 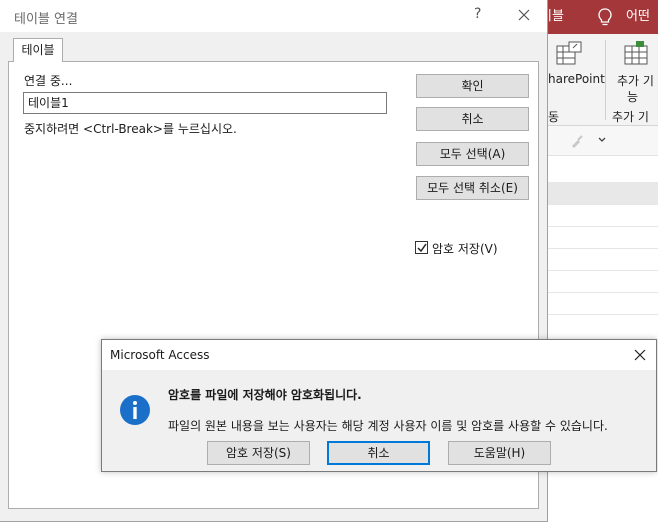 What do you see at coordinates (477, 14) in the screenshot?
I see `help-button: ?` at bounding box center [477, 14].